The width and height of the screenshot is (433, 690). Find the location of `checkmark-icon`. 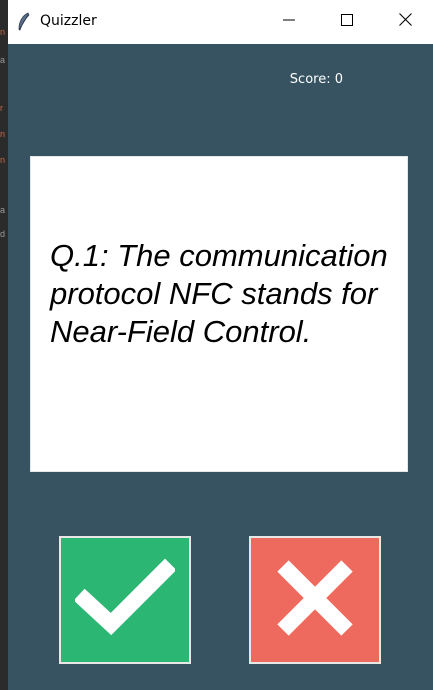

checkmark-icon is located at coordinates (125, 600).